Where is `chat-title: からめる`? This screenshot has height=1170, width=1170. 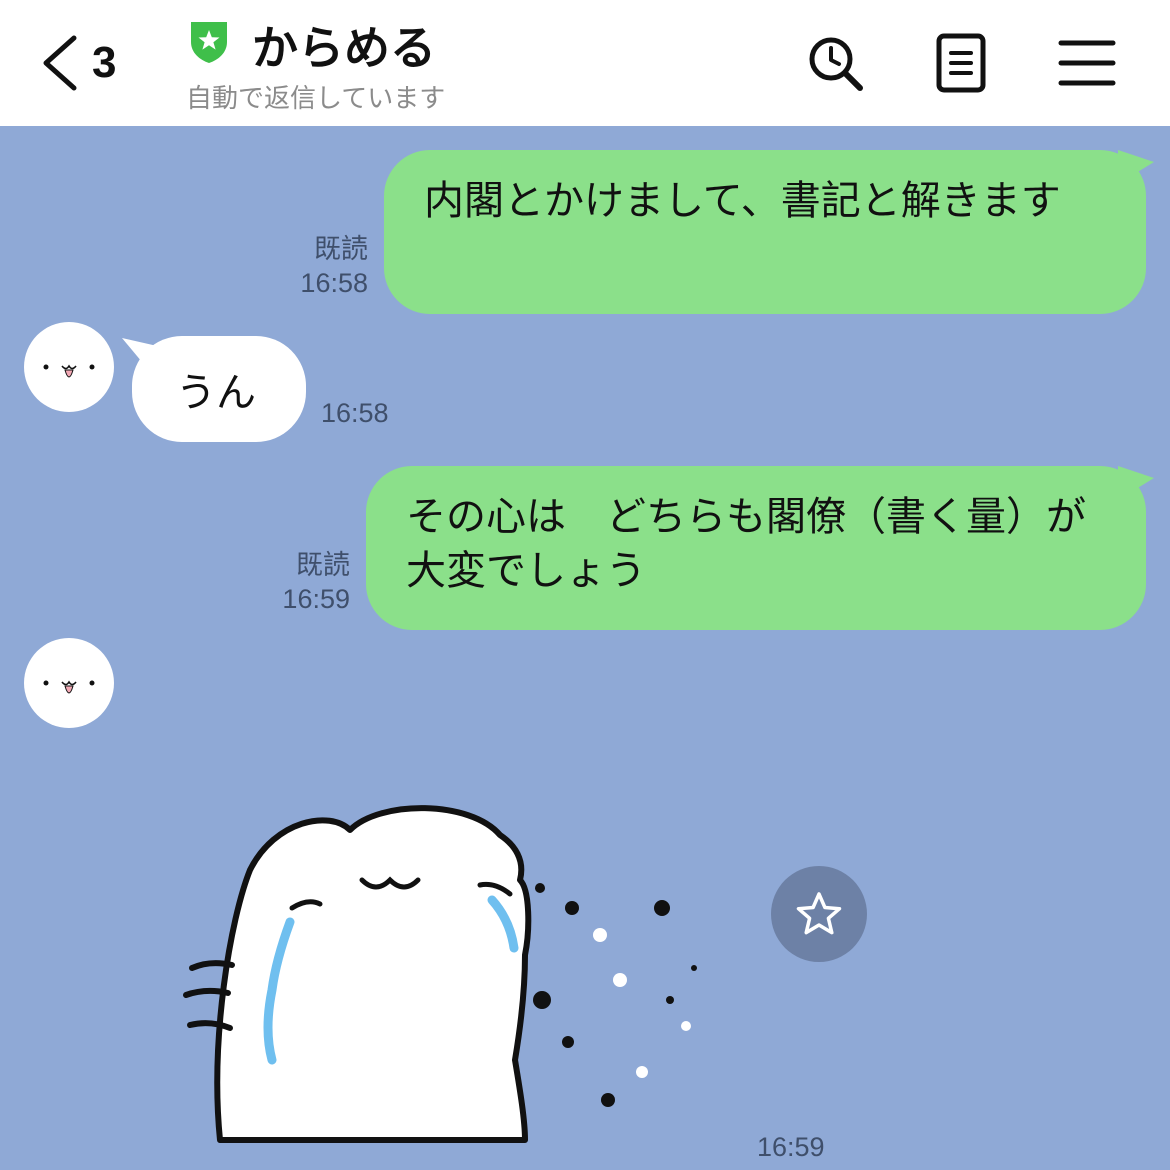 chat-title: からめる is located at coordinates (344, 48).